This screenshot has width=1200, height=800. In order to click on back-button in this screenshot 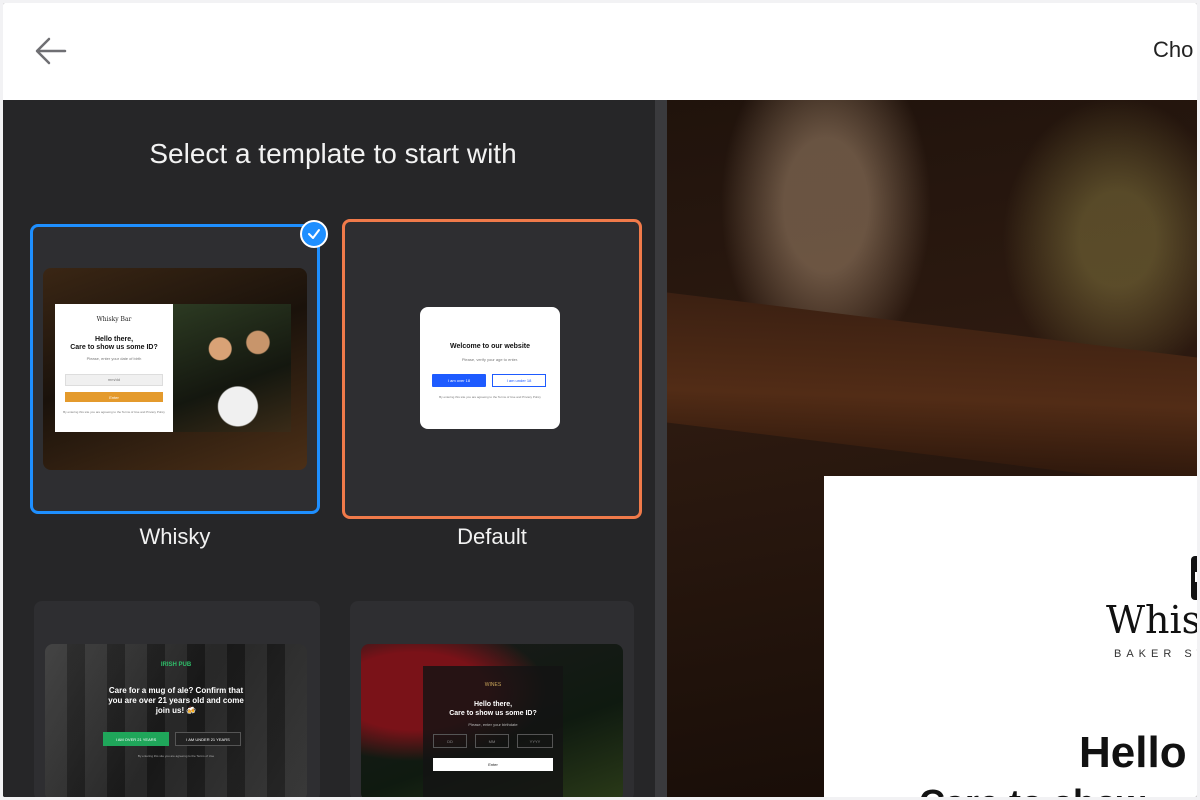, I will do `click(51, 53)`.